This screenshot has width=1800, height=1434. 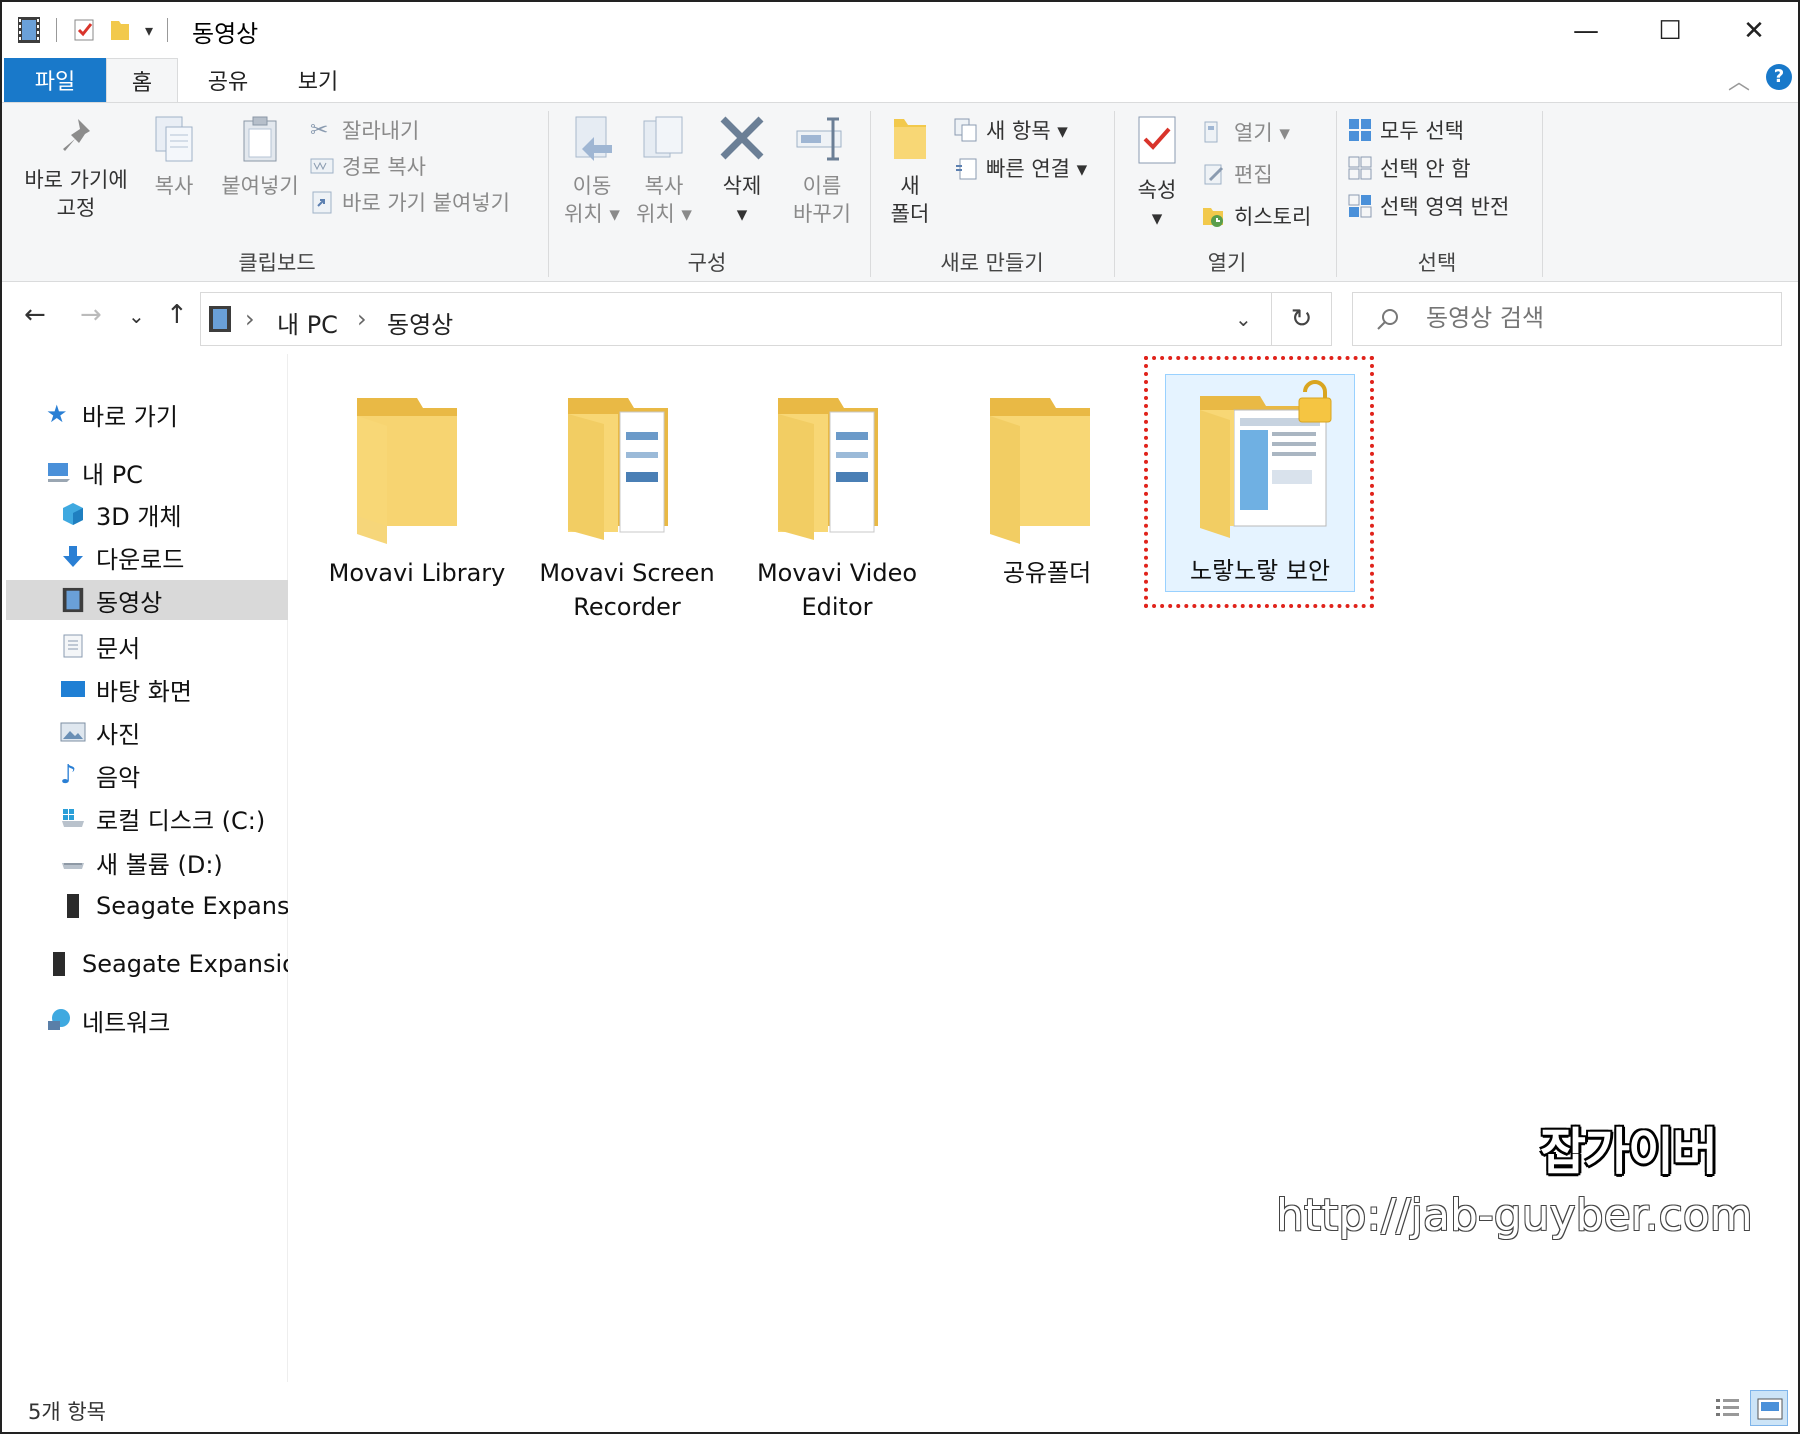 I want to click on large-icons-view-button, so click(x=1769, y=1408).